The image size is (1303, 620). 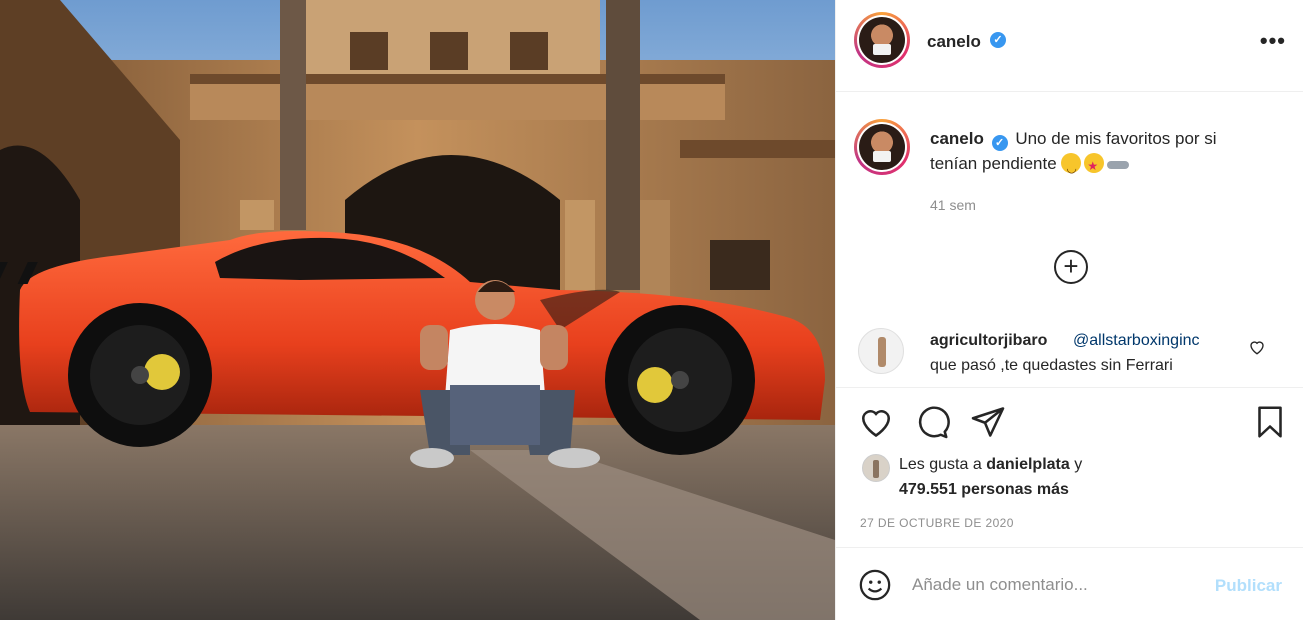 What do you see at coordinates (1057, 585) in the screenshot?
I see `comment-input` at bounding box center [1057, 585].